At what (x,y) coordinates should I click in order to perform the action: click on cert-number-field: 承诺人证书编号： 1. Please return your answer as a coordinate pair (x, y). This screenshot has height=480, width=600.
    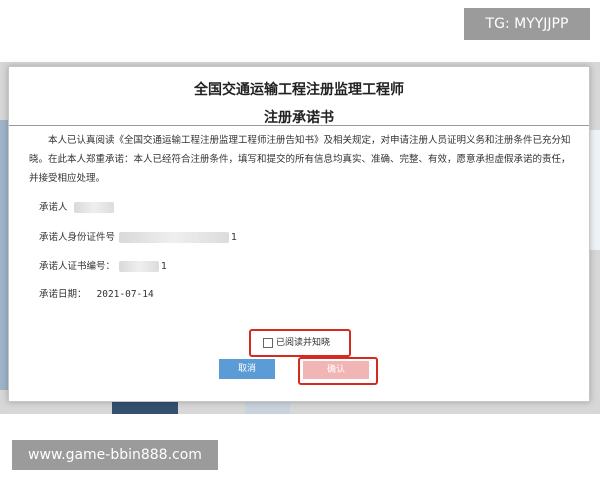
    Looking at the image, I should click on (103, 267).